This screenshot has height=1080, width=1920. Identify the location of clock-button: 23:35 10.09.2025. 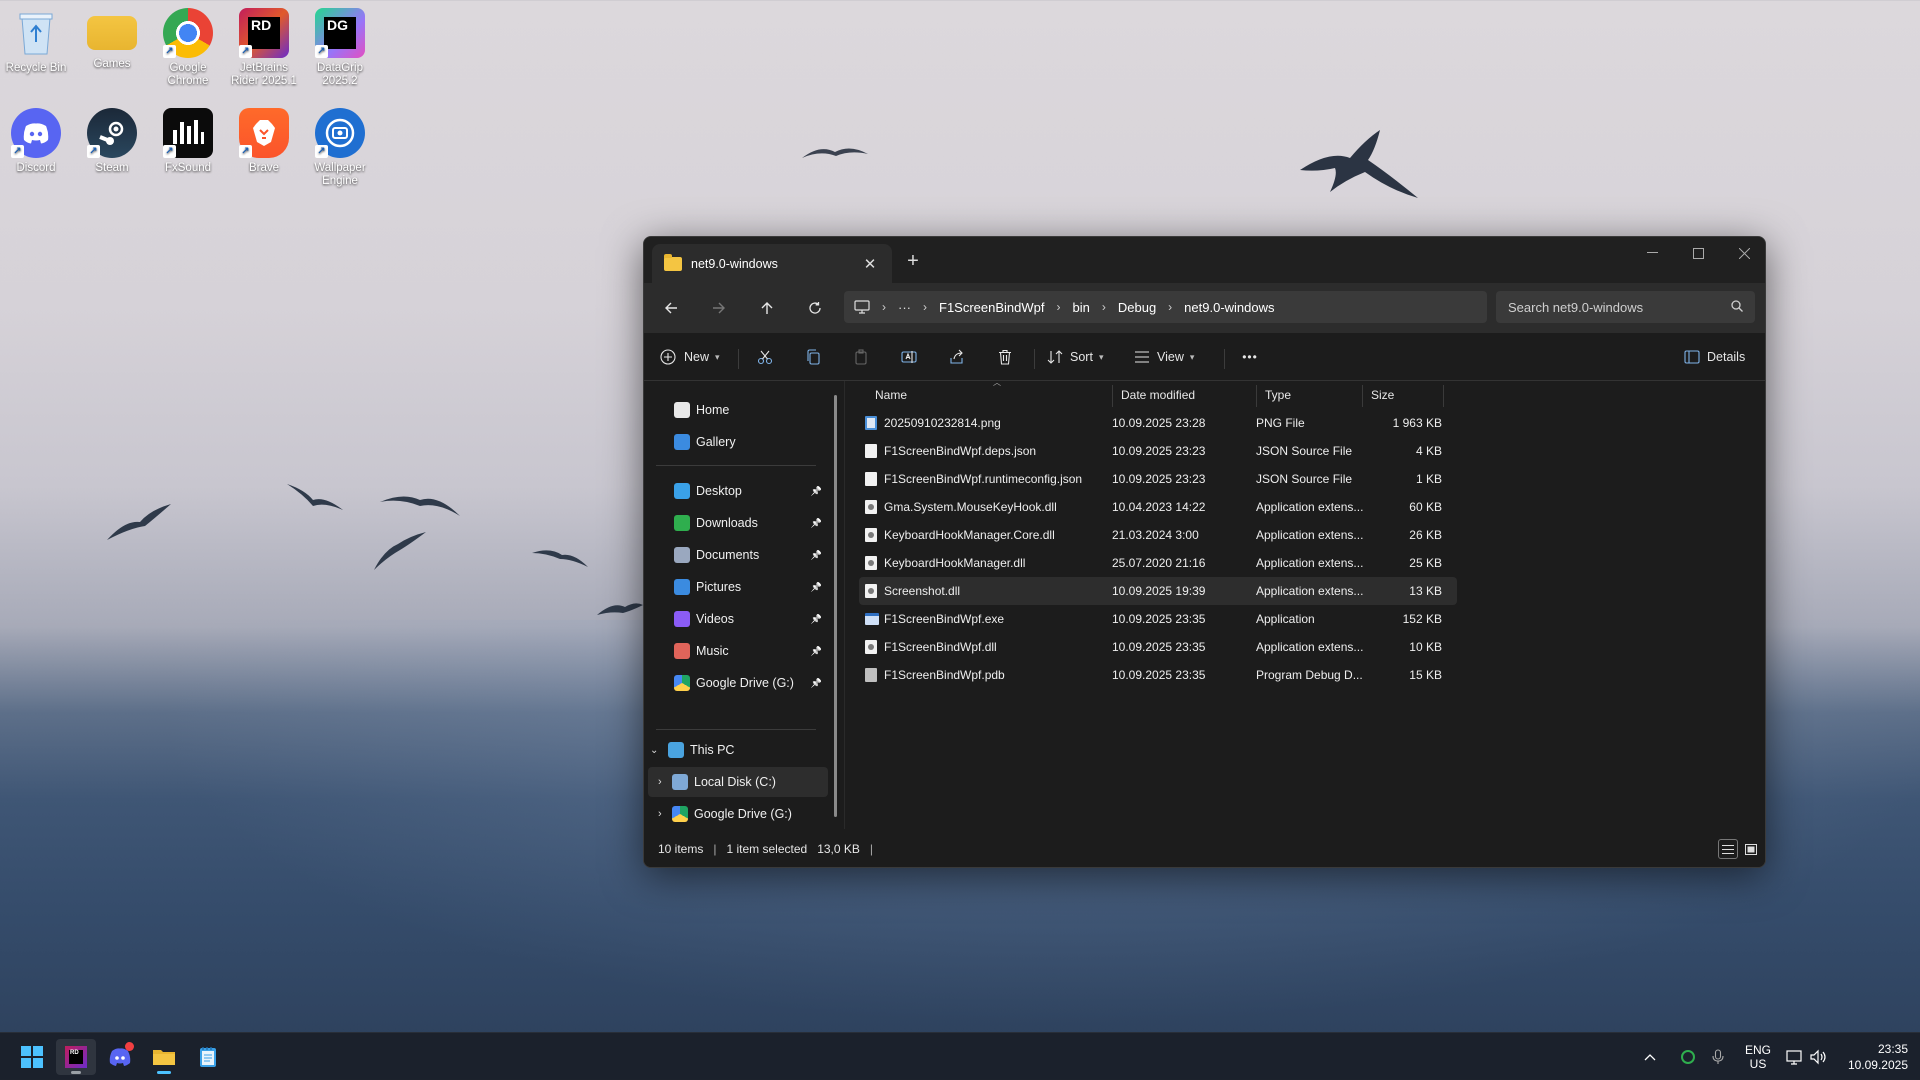
(1872, 1056).